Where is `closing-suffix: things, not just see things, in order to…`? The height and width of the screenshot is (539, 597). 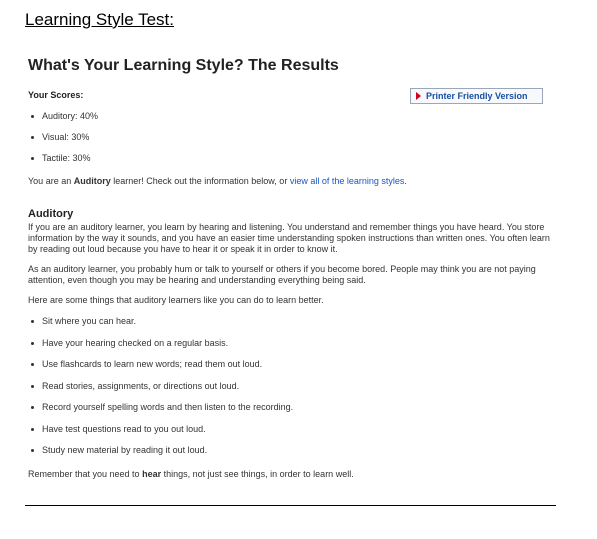
closing-suffix: things, not just see things, in order to… is located at coordinates (257, 473).